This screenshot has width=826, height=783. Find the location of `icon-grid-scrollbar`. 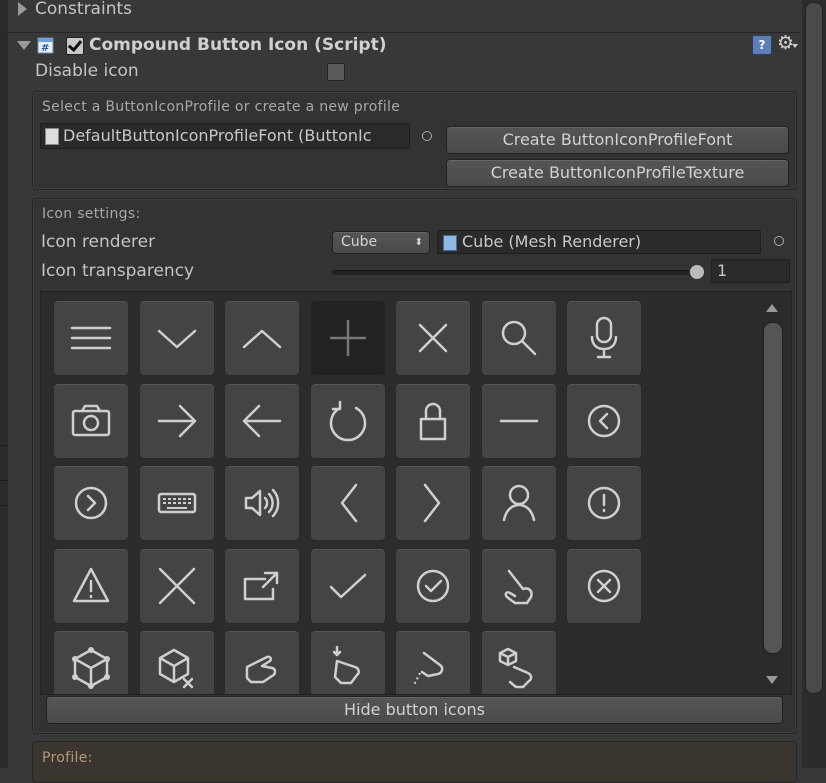

icon-grid-scrollbar is located at coordinates (772, 492).